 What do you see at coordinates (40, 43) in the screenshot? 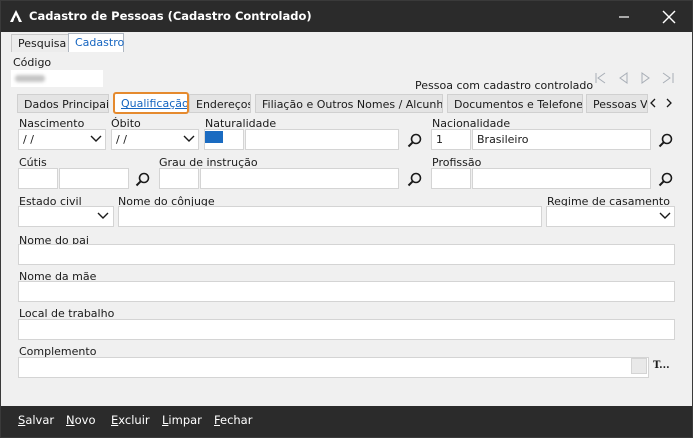
I see `tab-pesquisa: Pesquisa` at bounding box center [40, 43].